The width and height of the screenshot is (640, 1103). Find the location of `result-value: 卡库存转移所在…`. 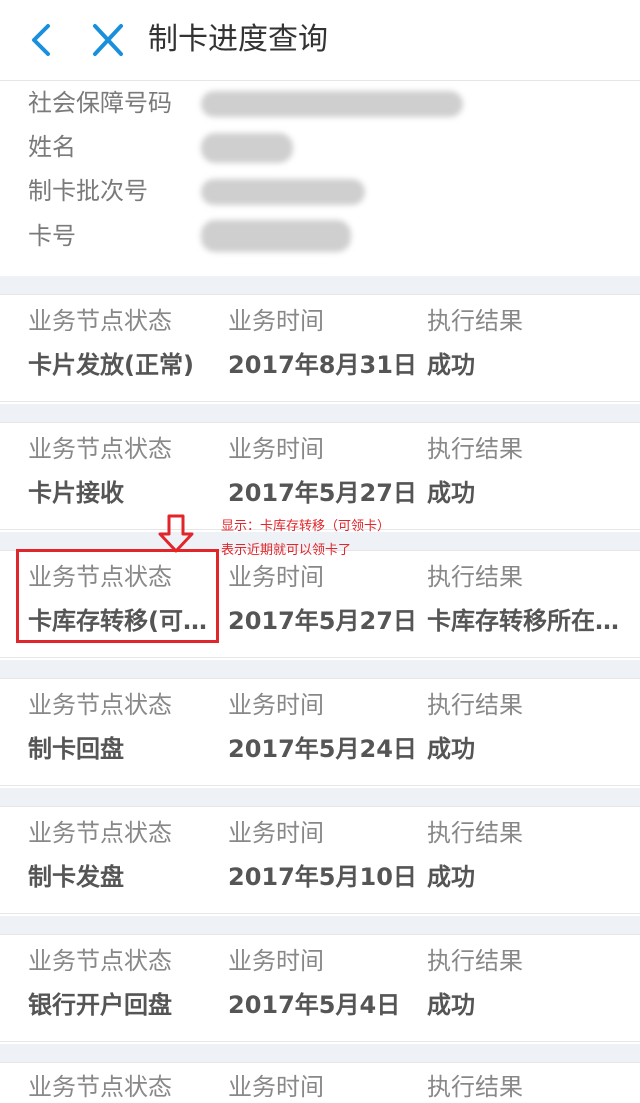

result-value: 卡库存转移所在… is located at coordinates (523, 621).